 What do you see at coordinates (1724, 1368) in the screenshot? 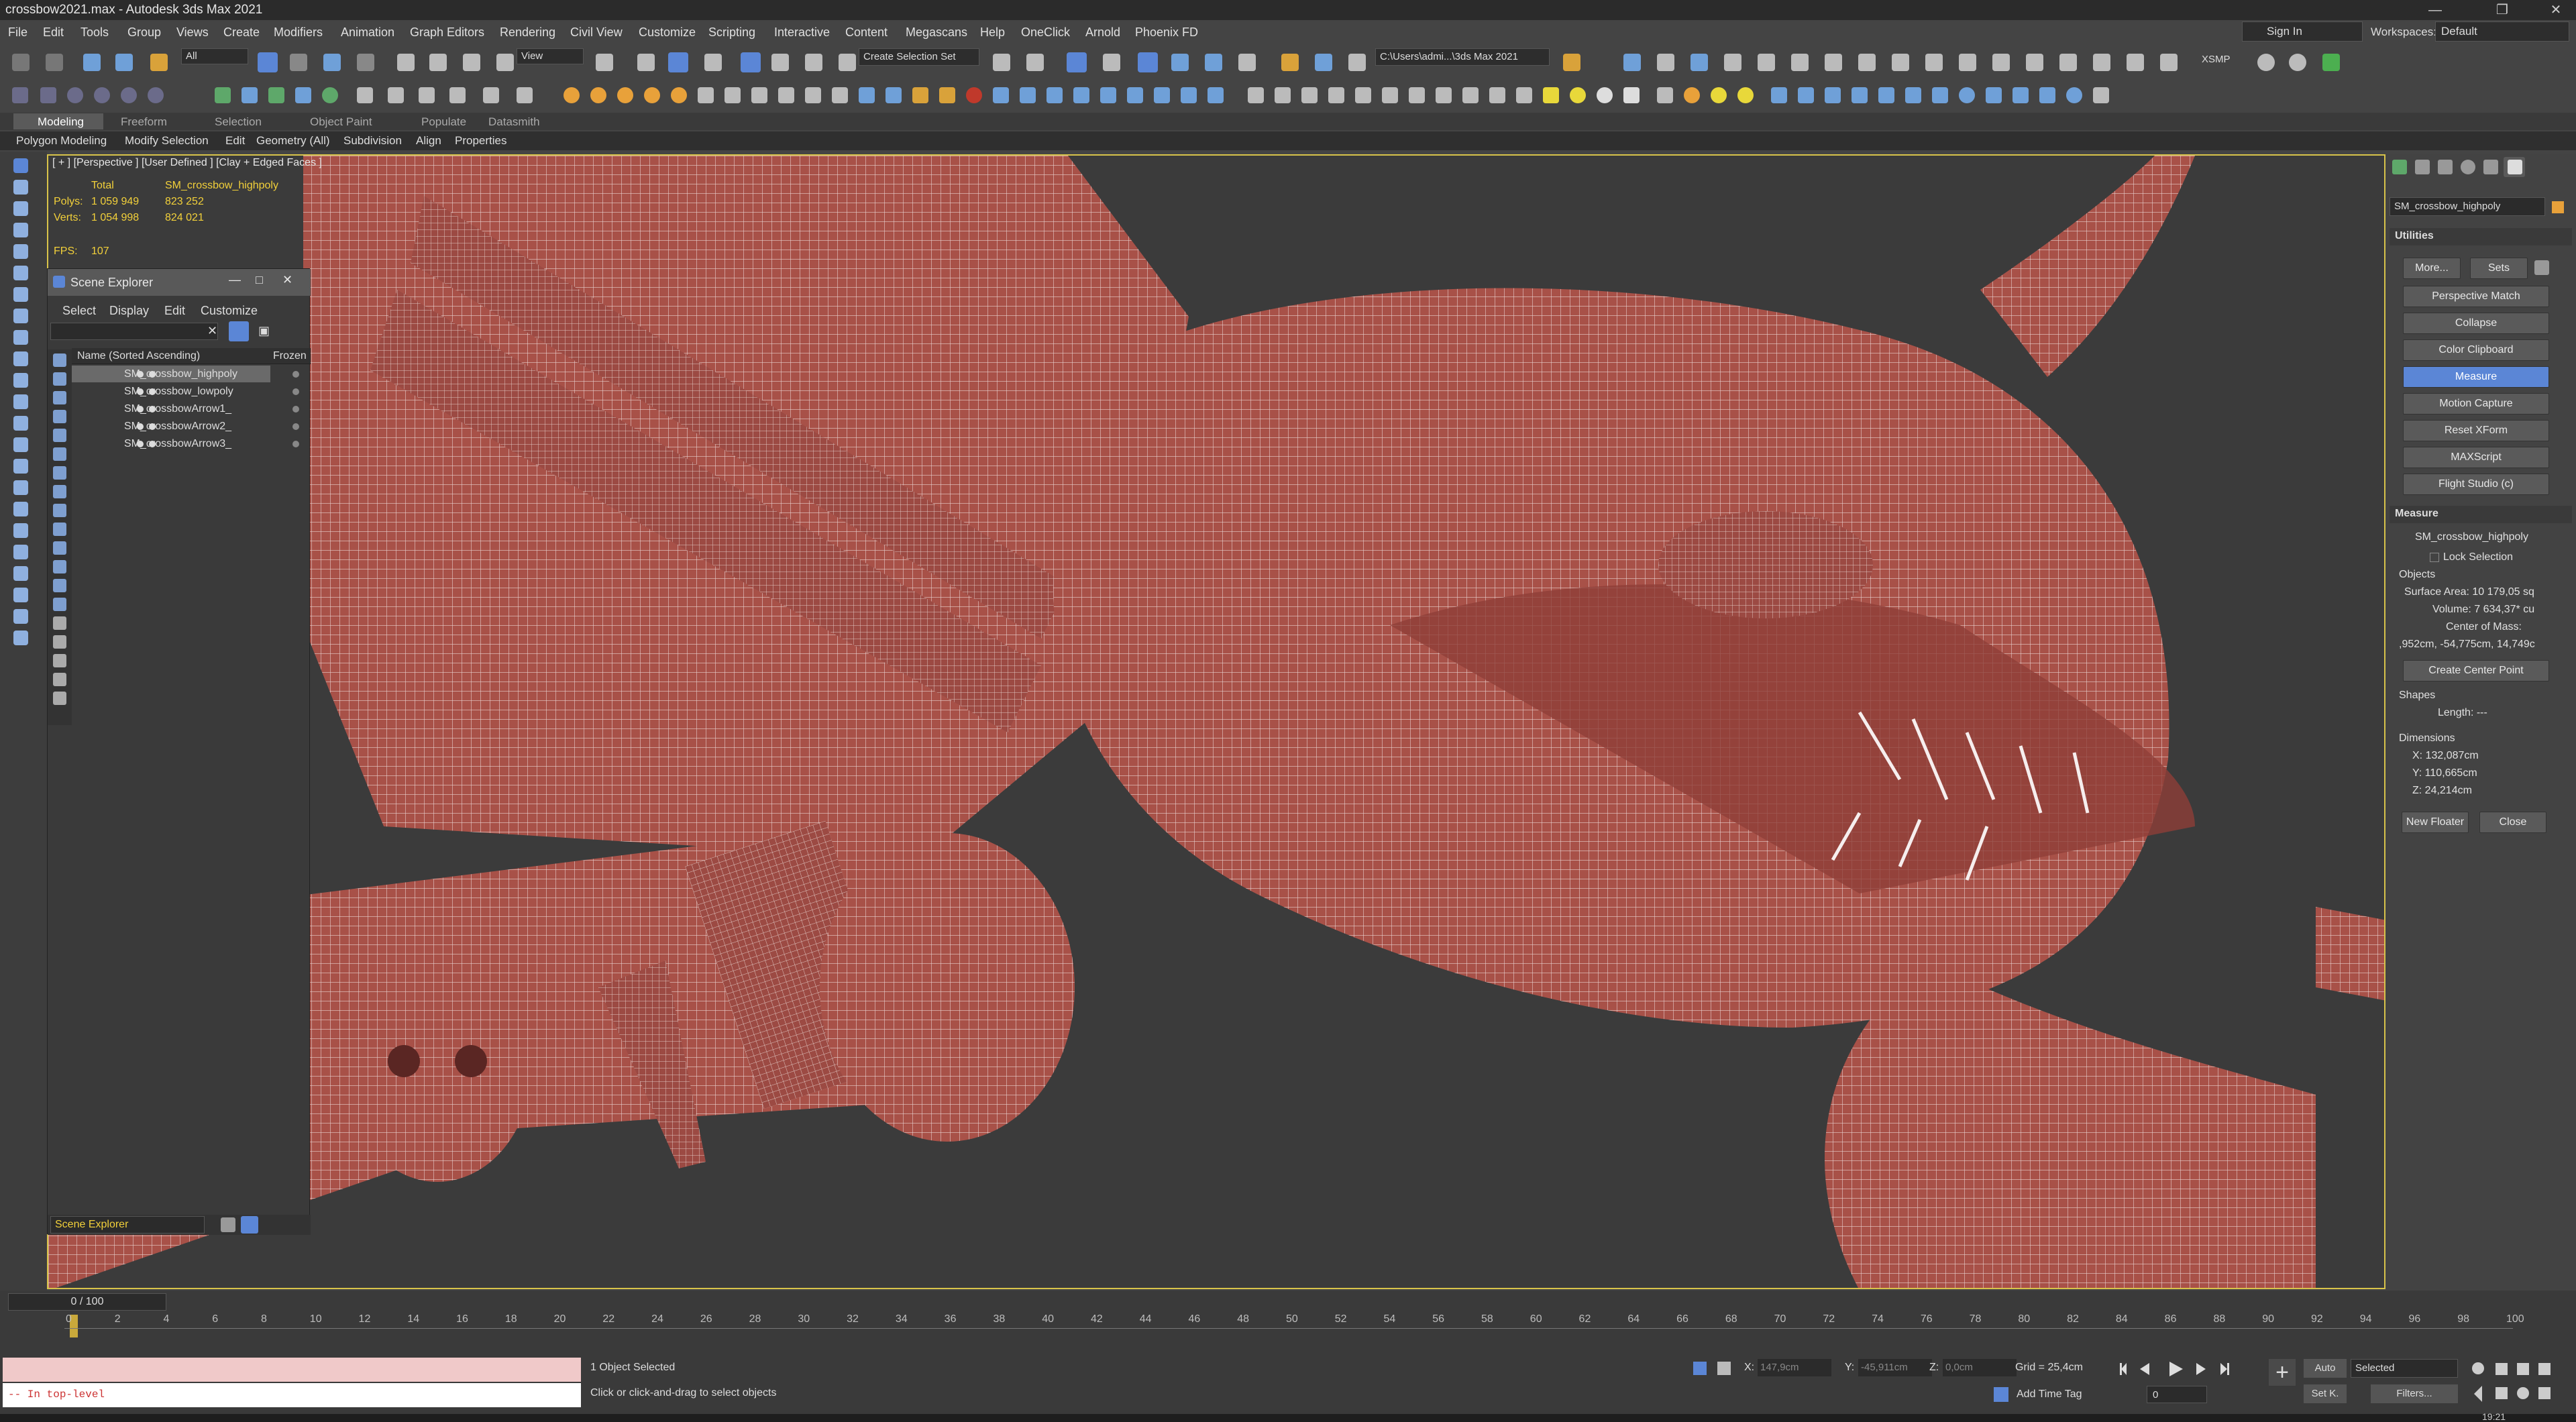
I see `selection-lock-icon` at bounding box center [1724, 1368].